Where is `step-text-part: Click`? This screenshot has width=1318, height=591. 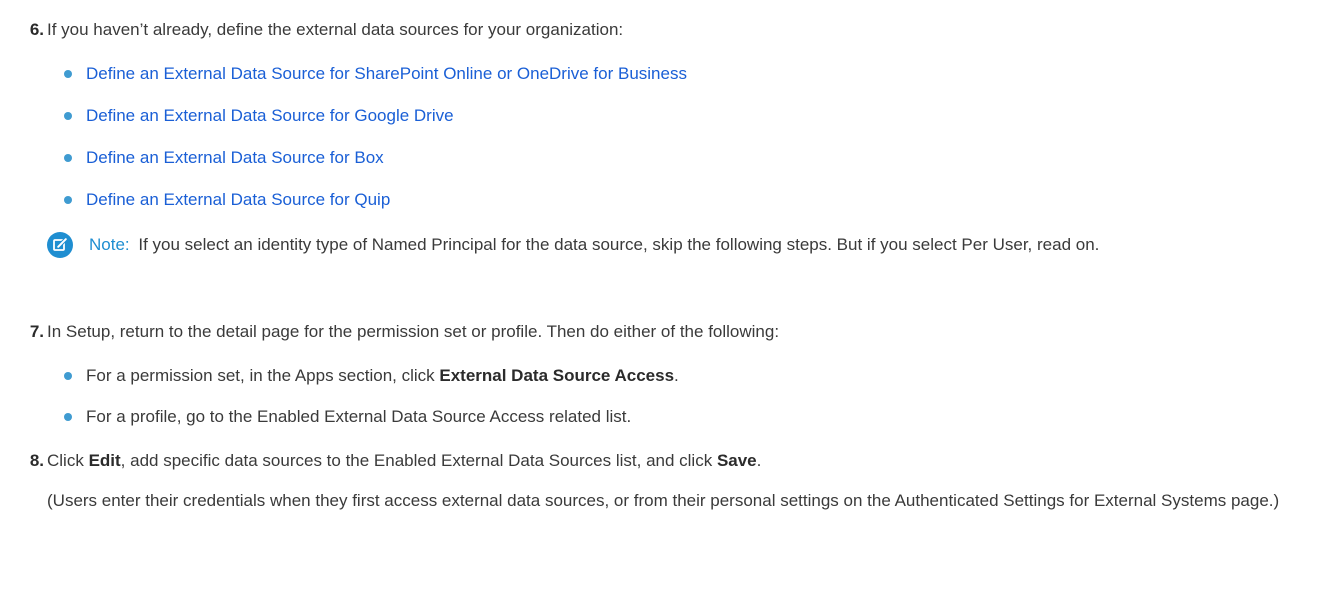
step-text-part: Click is located at coordinates (68, 460).